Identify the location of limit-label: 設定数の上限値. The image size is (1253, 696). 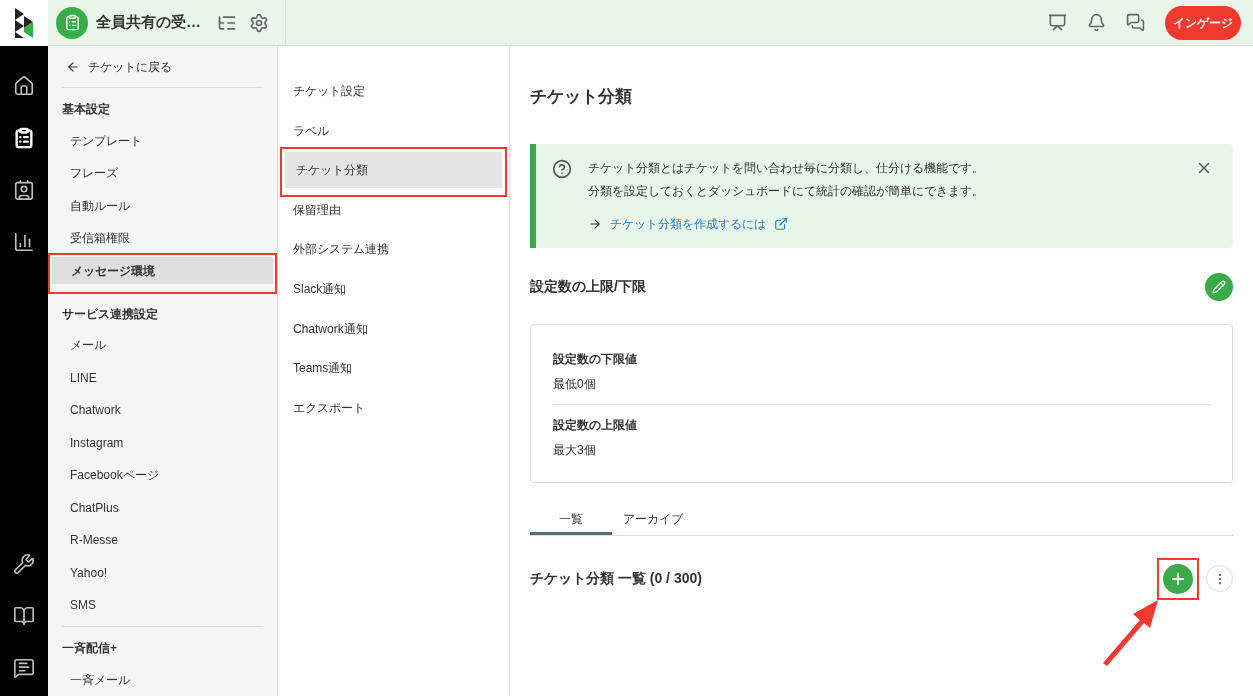
(595, 425).